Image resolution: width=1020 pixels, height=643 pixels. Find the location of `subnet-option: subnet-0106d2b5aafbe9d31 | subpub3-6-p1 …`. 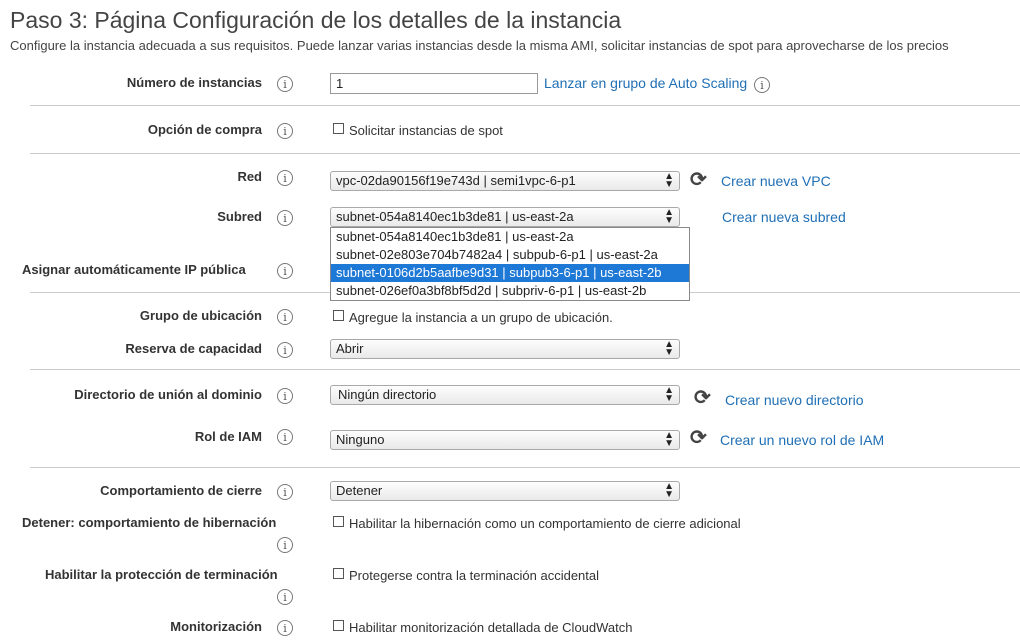

subnet-option: subnet-0106d2b5aafbe9d31 | subpub3-6-p1 … is located at coordinates (510, 273).